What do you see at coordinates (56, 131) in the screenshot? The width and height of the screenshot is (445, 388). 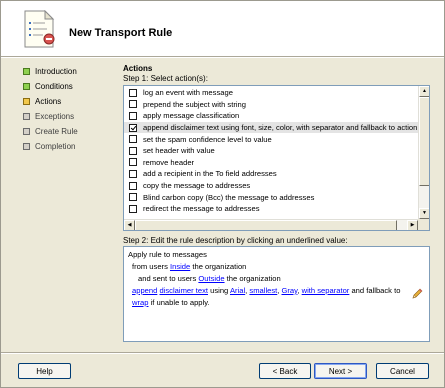 I see `nav-item-label: Create Rule` at bounding box center [56, 131].